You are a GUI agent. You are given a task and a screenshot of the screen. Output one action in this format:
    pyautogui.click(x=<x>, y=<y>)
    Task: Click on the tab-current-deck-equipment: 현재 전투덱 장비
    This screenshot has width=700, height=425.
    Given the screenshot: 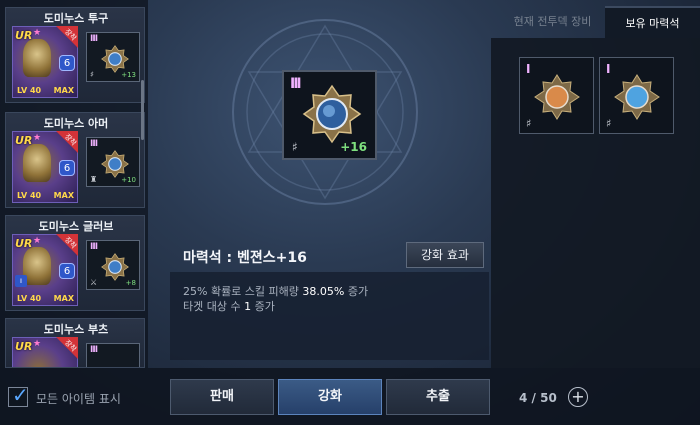 What is the action you would take?
    pyautogui.click(x=552, y=22)
    